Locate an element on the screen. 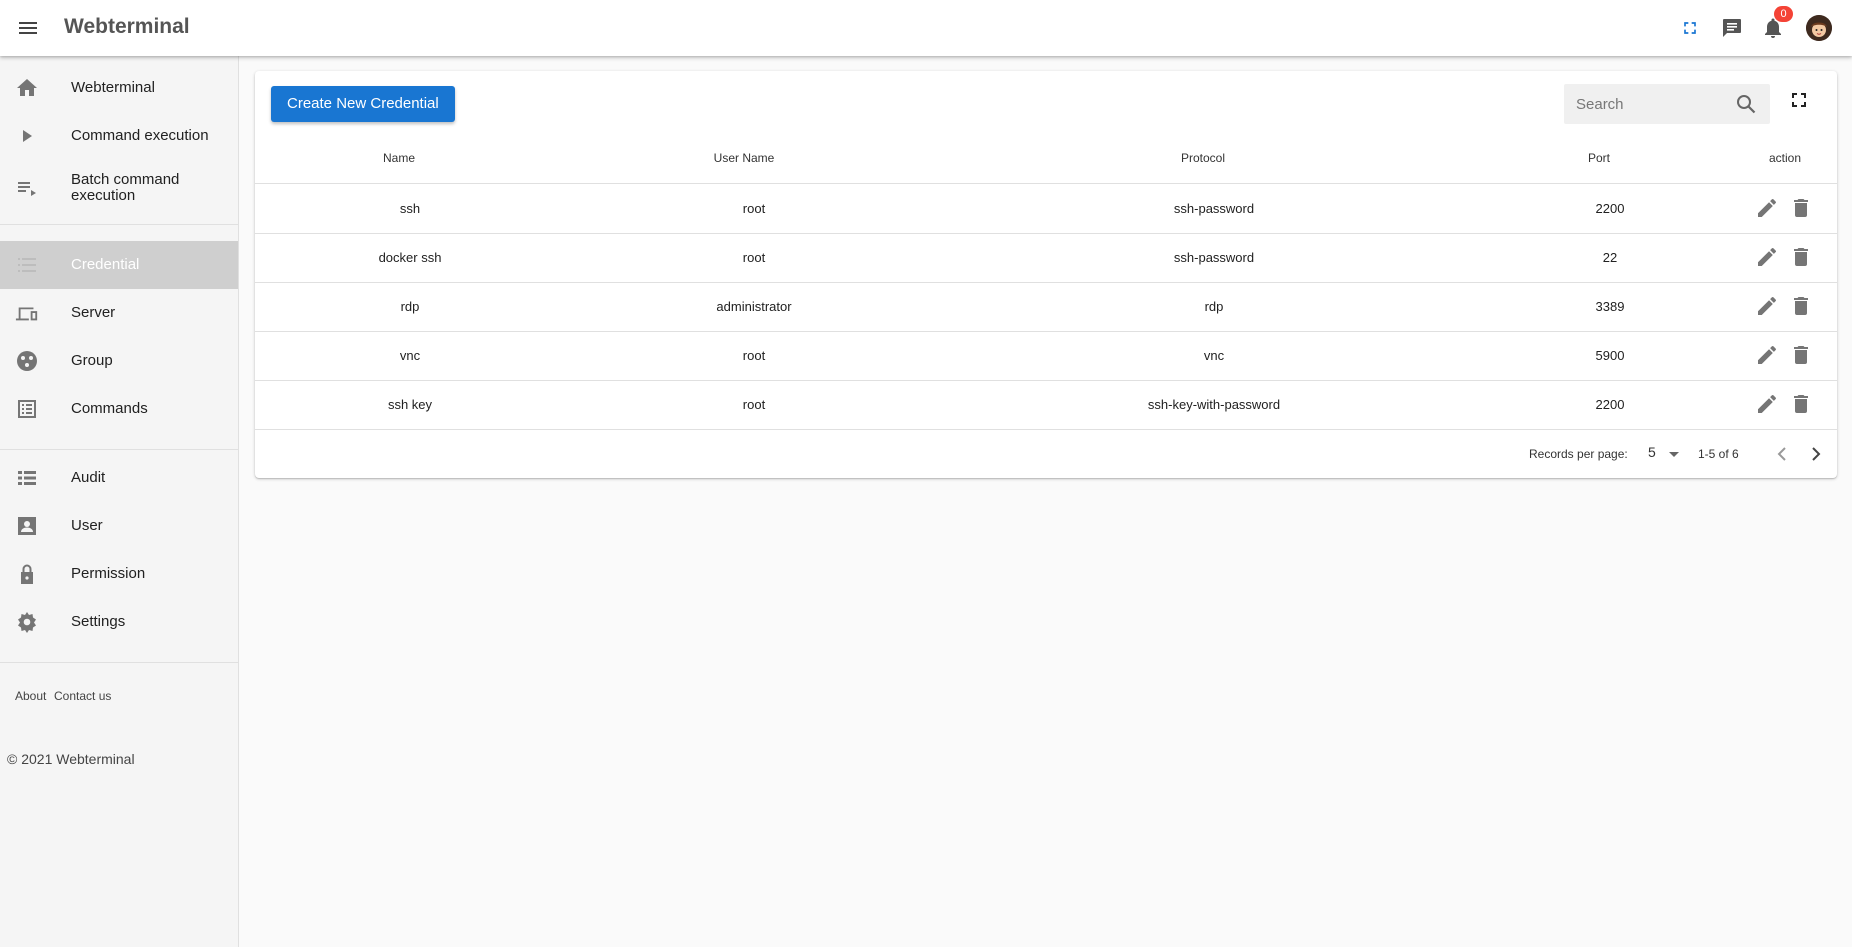 Image resolution: width=1852 pixels, height=947 pixels. sidebar-item-label: Server is located at coordinates (93, 312).